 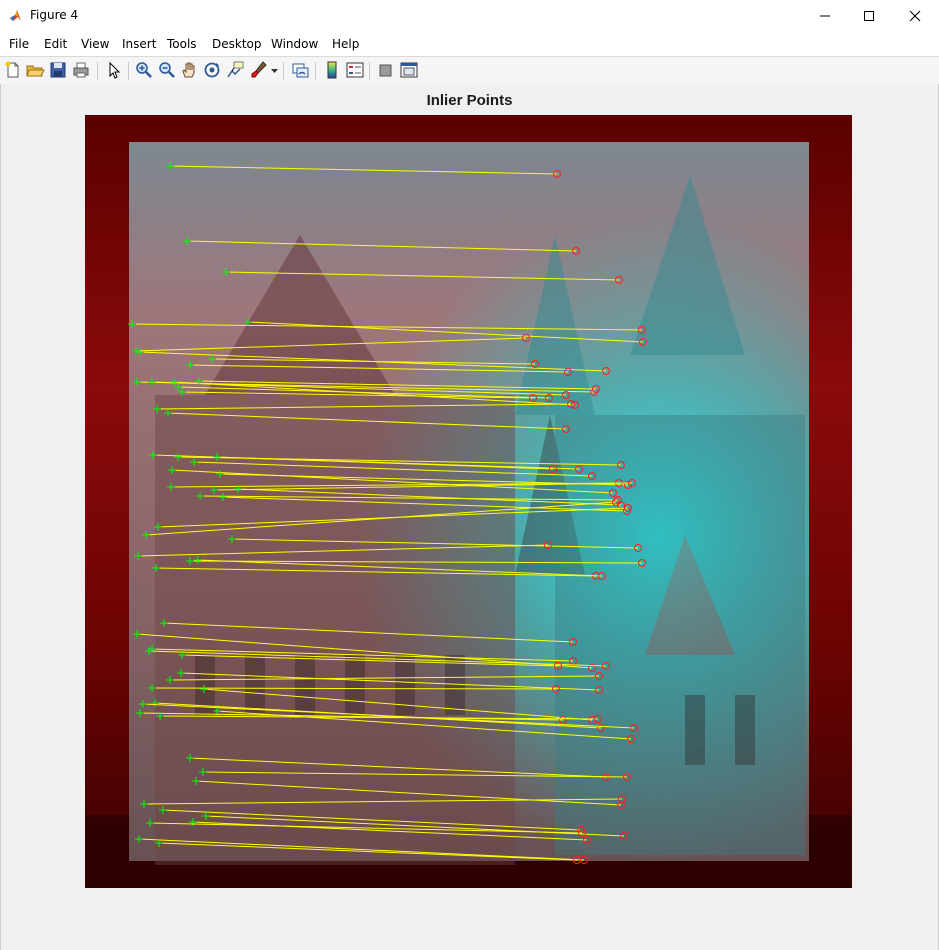 What do you see at coordinates (469, 100) in the screenshot?
I see `axes-title: Inlier Points` at bounding box center [469, 100].